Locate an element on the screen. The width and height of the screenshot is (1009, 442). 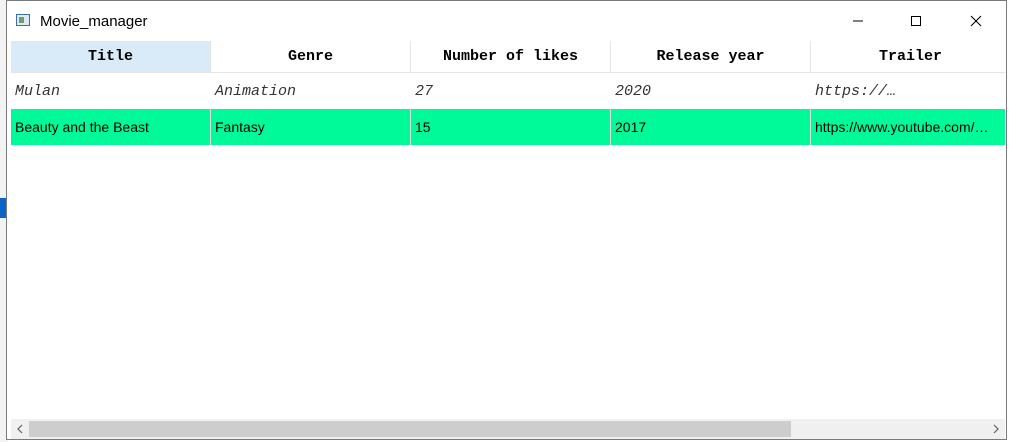
horizontal-scrollbar is located at coordinates (508, 429).